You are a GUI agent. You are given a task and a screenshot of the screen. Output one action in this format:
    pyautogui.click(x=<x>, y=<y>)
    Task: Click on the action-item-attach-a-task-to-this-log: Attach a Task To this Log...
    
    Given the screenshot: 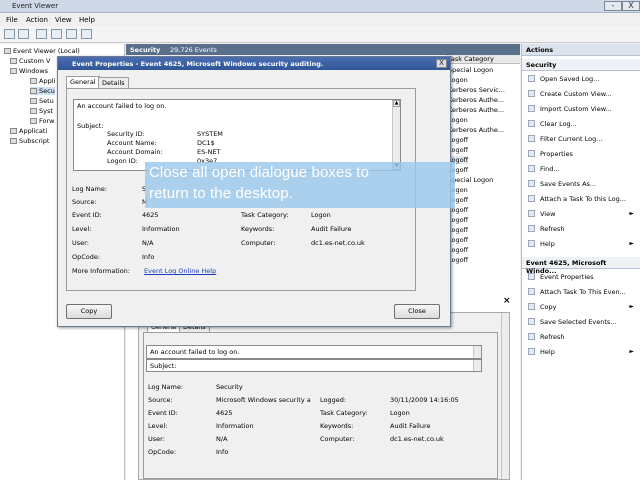 What is the action you would take?
    pyautogui.click(x=583, y=200)
    